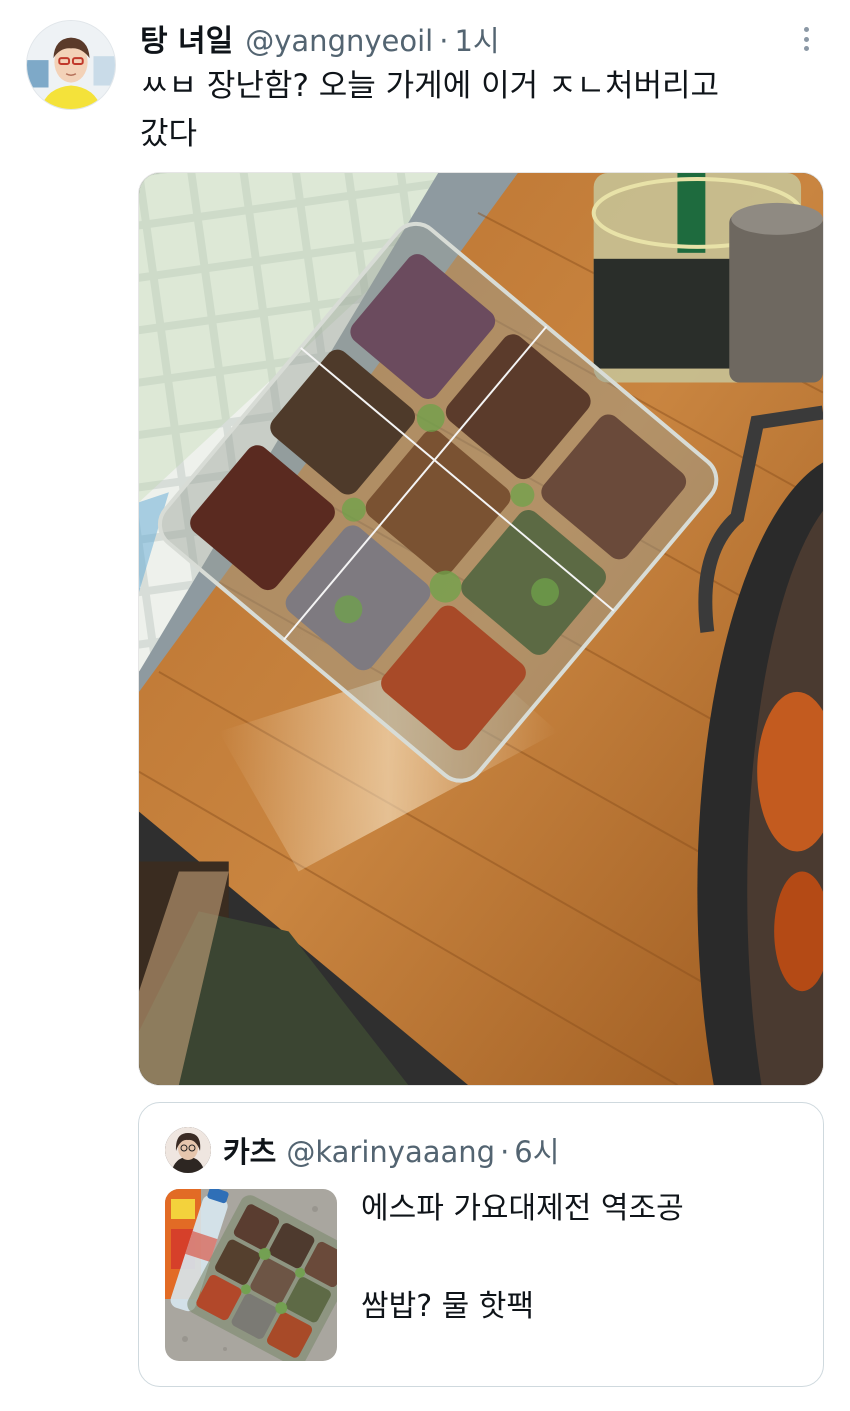  What do you see at coordinates (188, 1150) in the screenshot?
I see `quoted-author-avatar` at bounding box center [188, 1150].